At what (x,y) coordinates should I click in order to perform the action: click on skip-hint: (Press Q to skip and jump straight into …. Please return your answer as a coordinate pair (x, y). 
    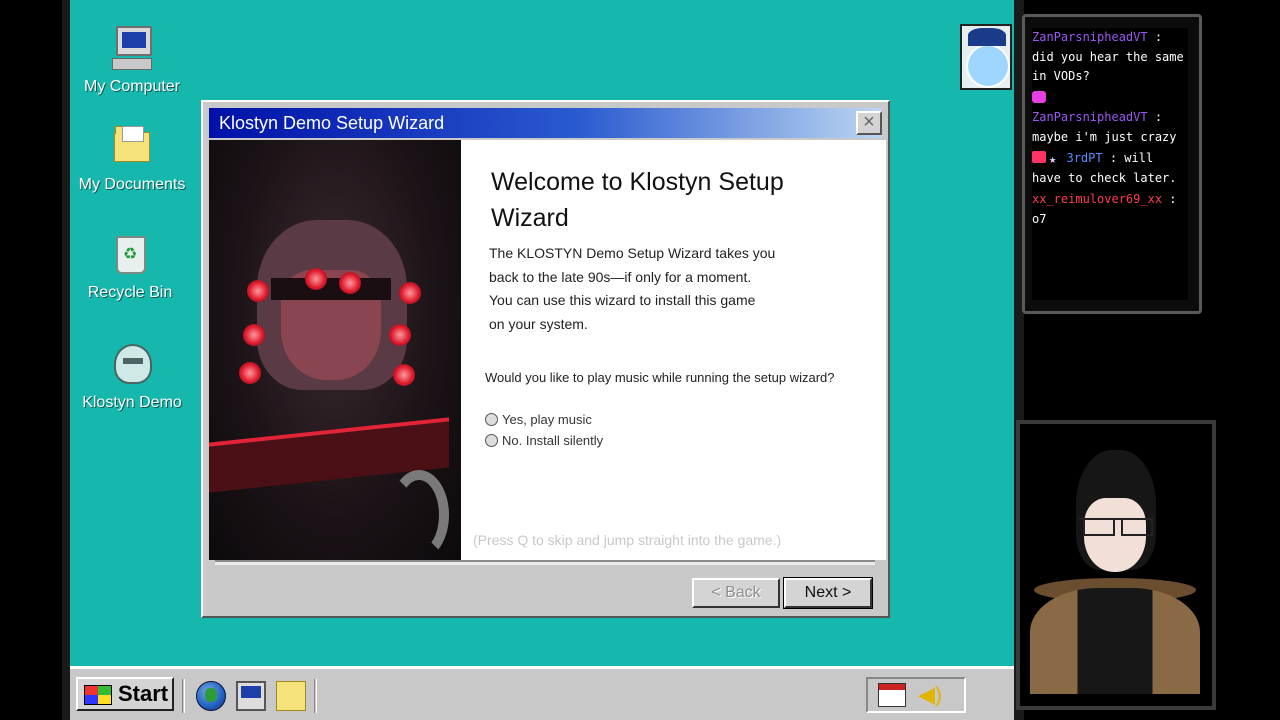
    Looking at the image, I should click on (627, 540).